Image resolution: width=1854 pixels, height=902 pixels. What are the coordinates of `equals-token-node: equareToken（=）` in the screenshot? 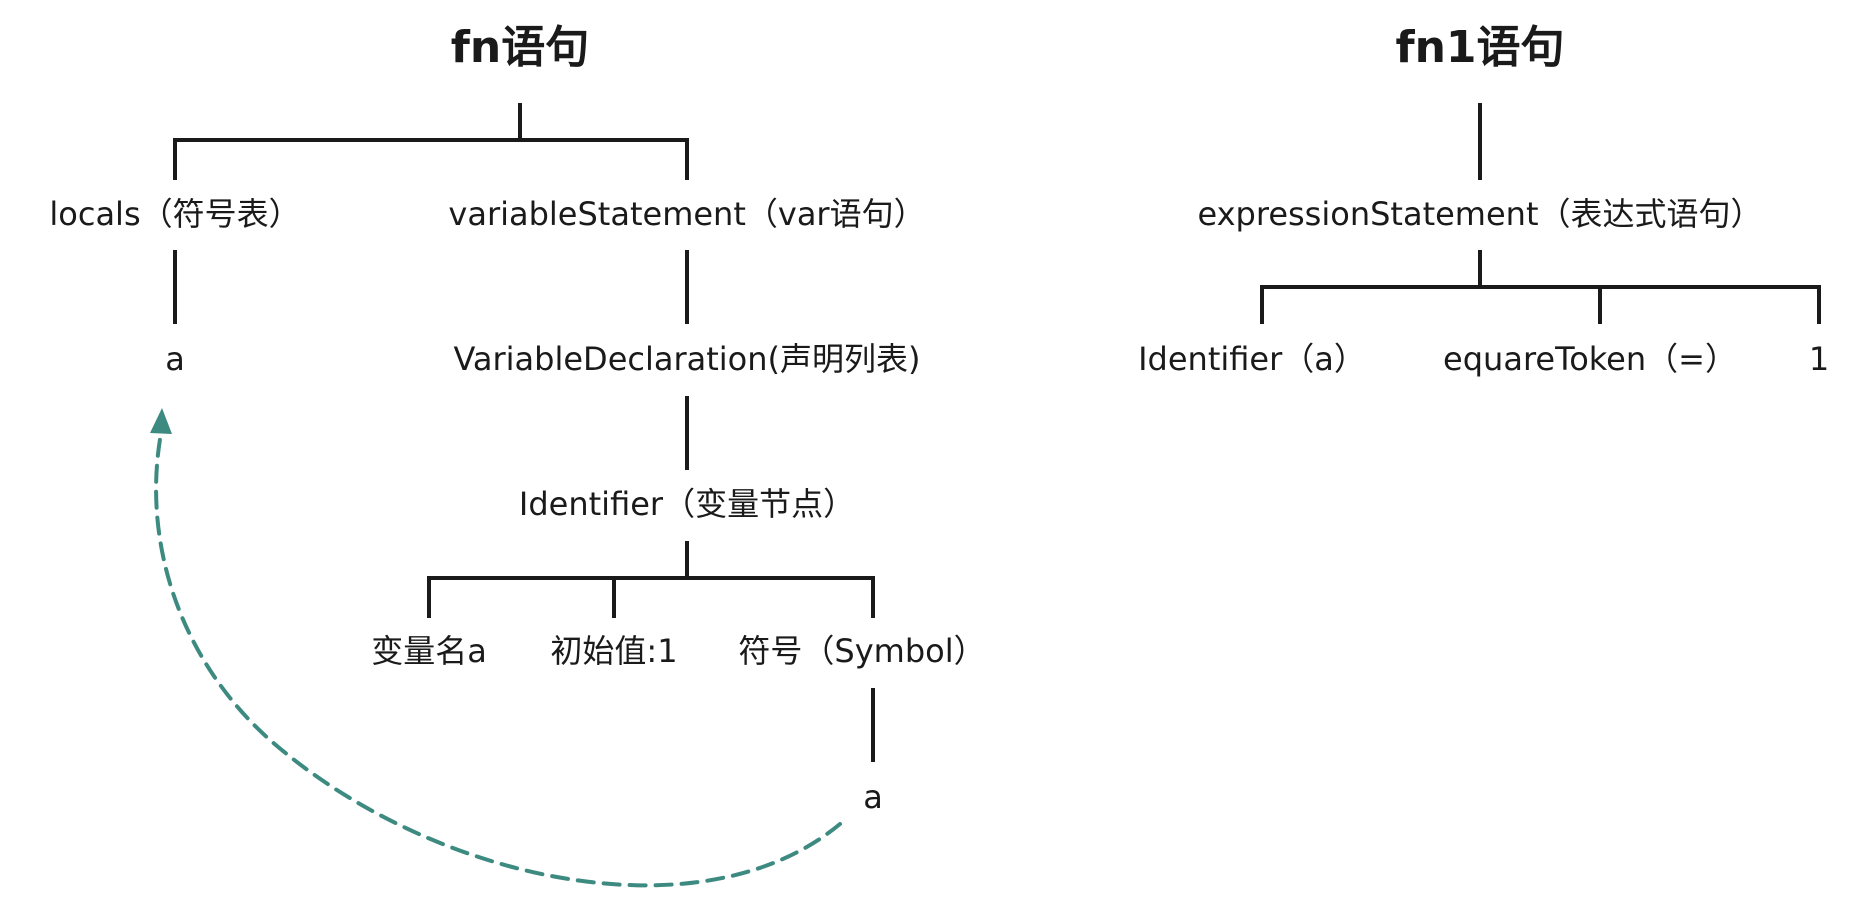 It's located at (1590, 359).